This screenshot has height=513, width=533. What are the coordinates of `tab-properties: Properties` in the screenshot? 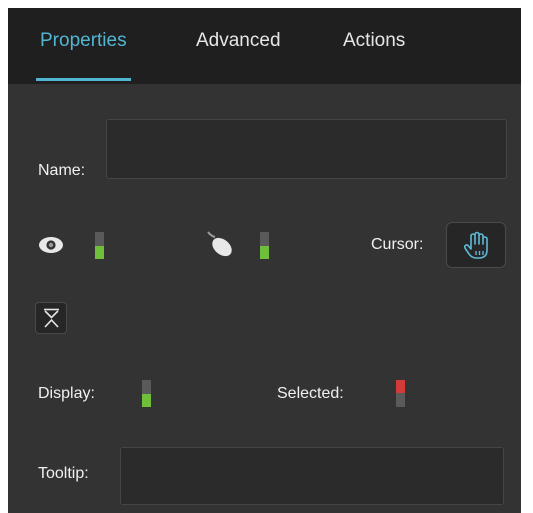 It's located at (83, 57).